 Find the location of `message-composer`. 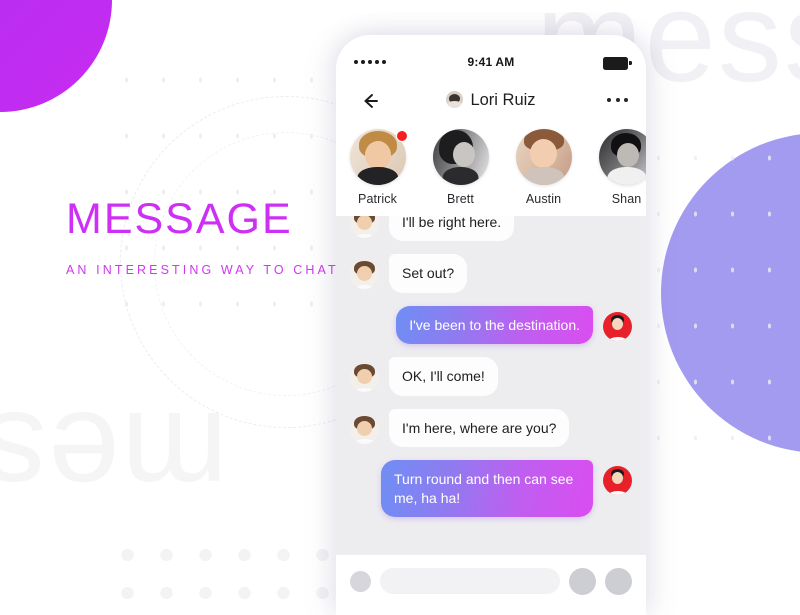

message-composer is located at coordinates (491, 580).